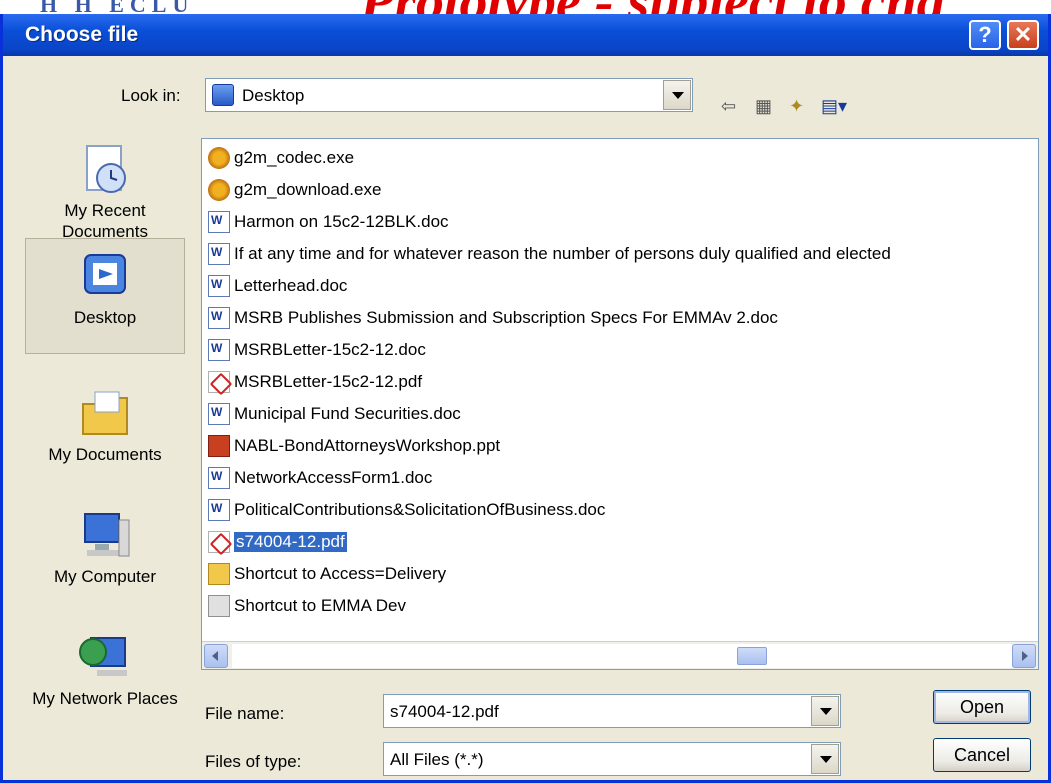 The height and width of the screenshot is (783, 1051). What do you see at coordinates (223, 95) in the screenshot?
I see `desktop-small-icon` at bounding box center [223, 95].